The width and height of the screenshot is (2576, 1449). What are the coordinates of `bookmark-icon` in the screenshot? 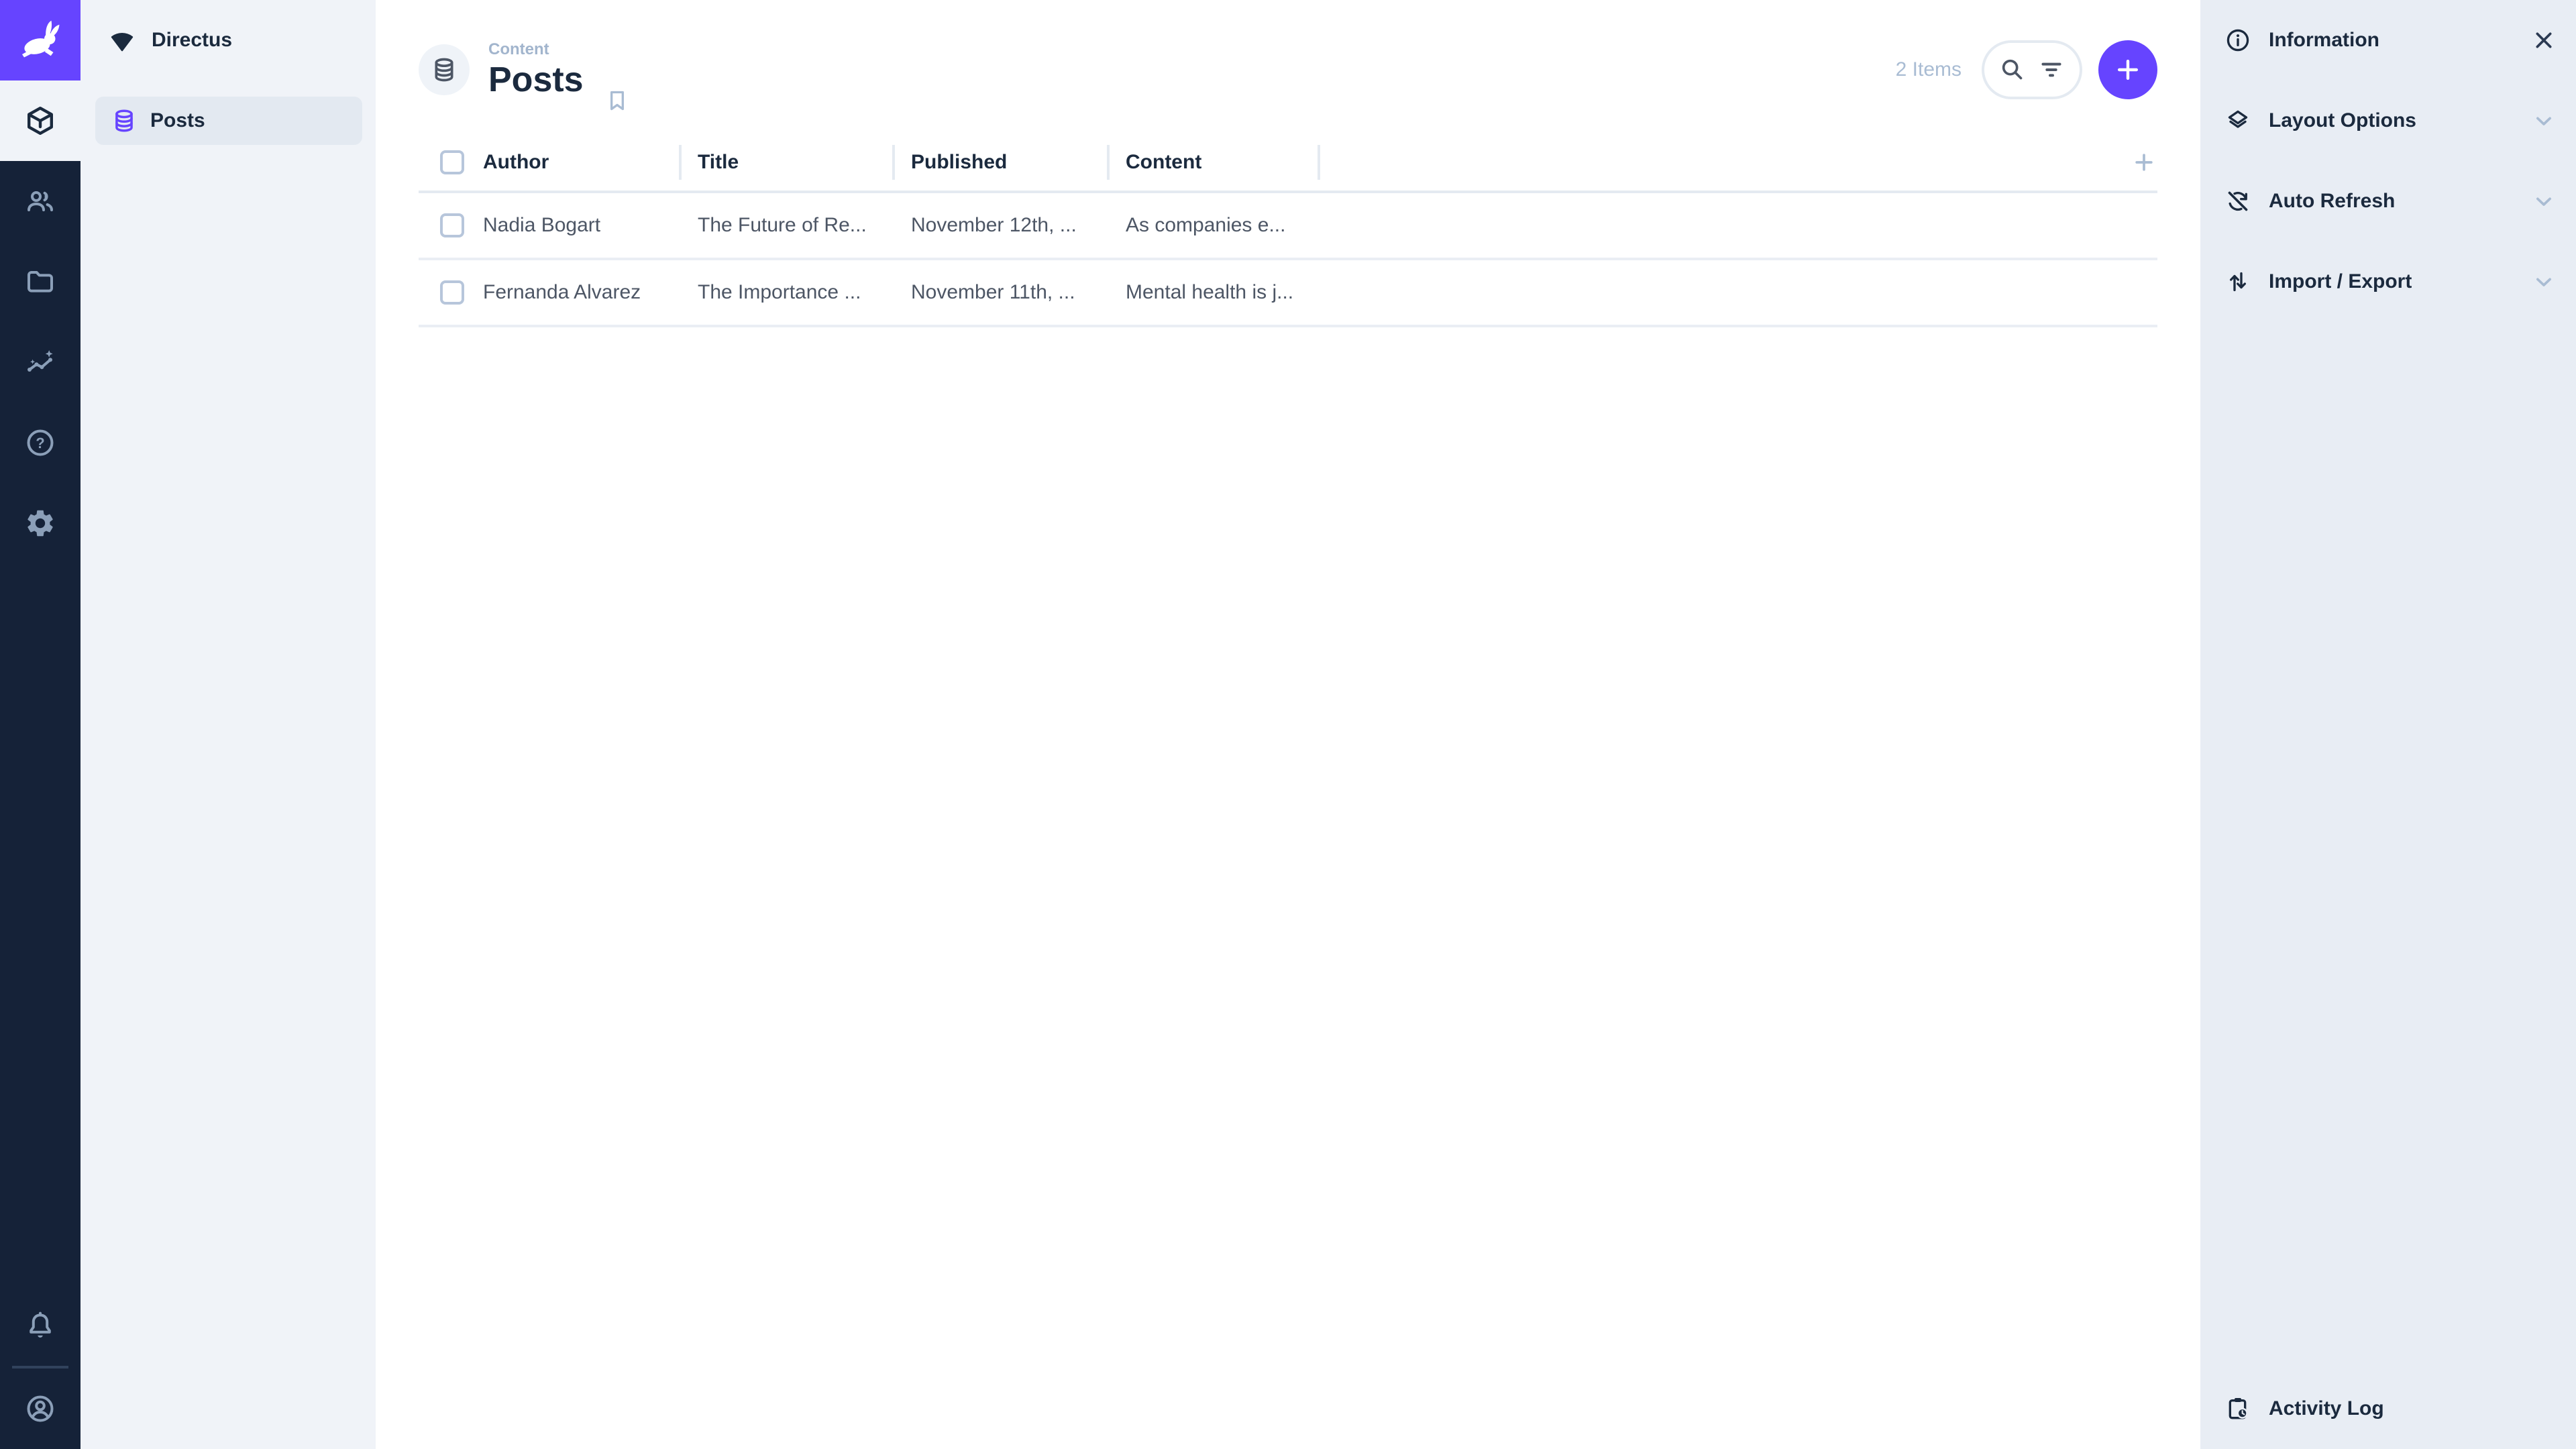 It's located at (617, 100).